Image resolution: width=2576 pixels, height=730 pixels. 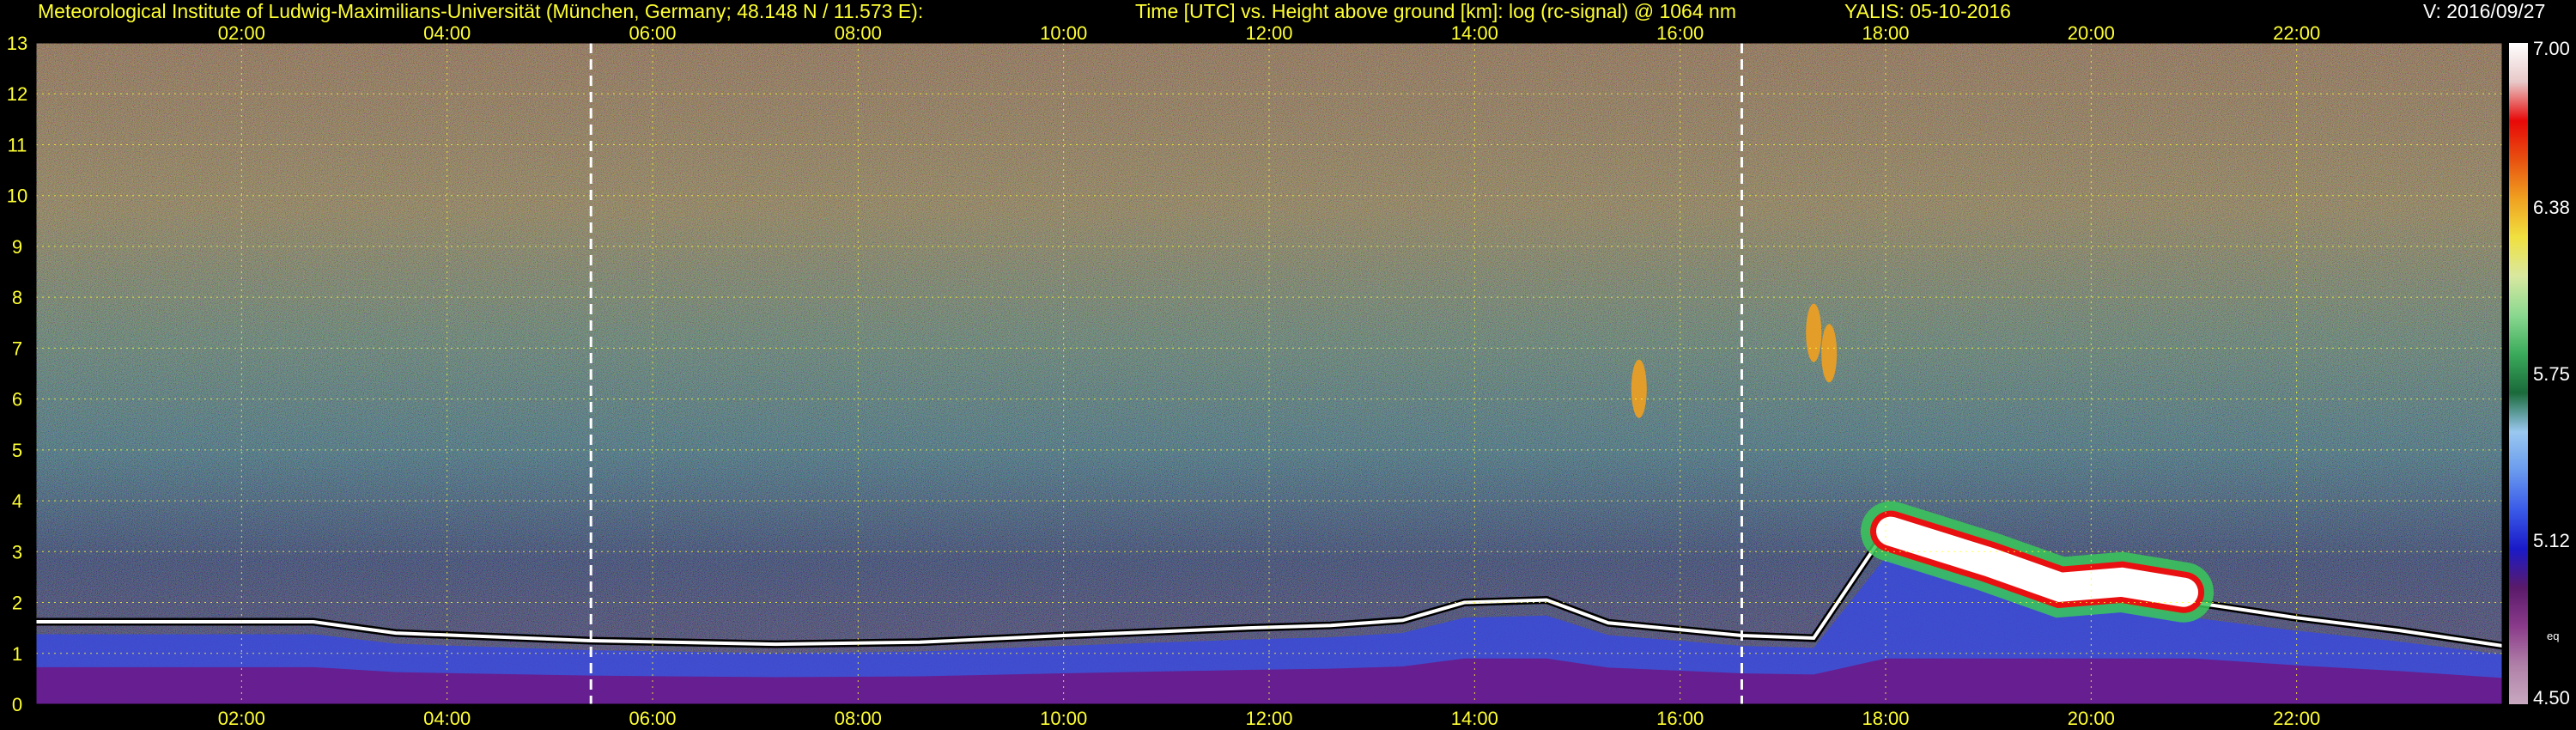 I want to click on y-tick-label: 13, so click(x=17, y=43).